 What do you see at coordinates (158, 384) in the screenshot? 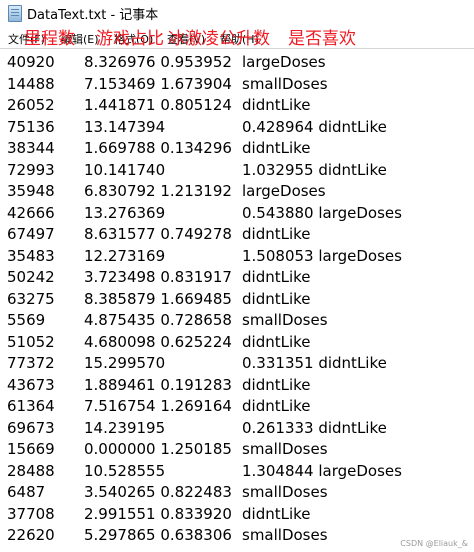
I see `line-values: 1.889461 0.191283` at bounding box center [158, 384].